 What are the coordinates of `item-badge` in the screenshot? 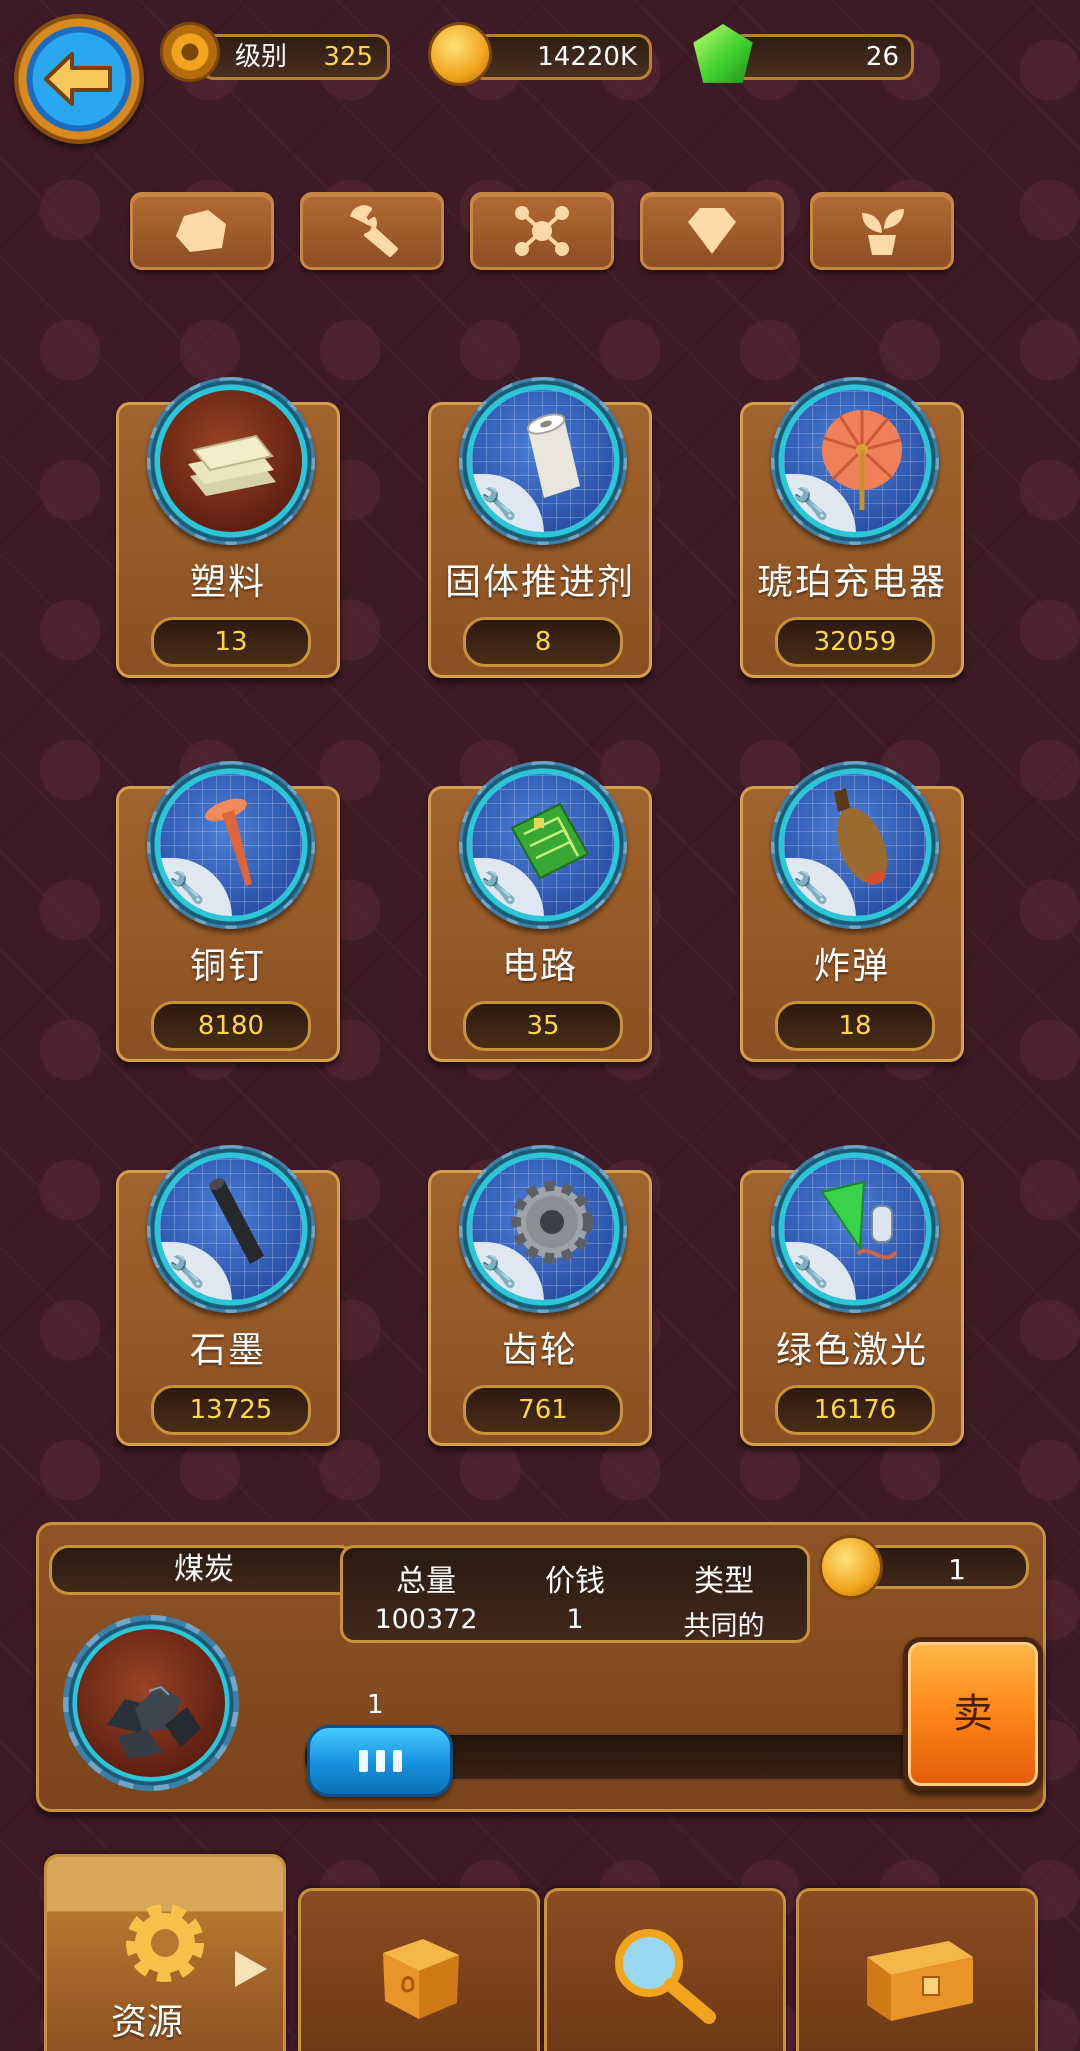 It's located at (231, 461).